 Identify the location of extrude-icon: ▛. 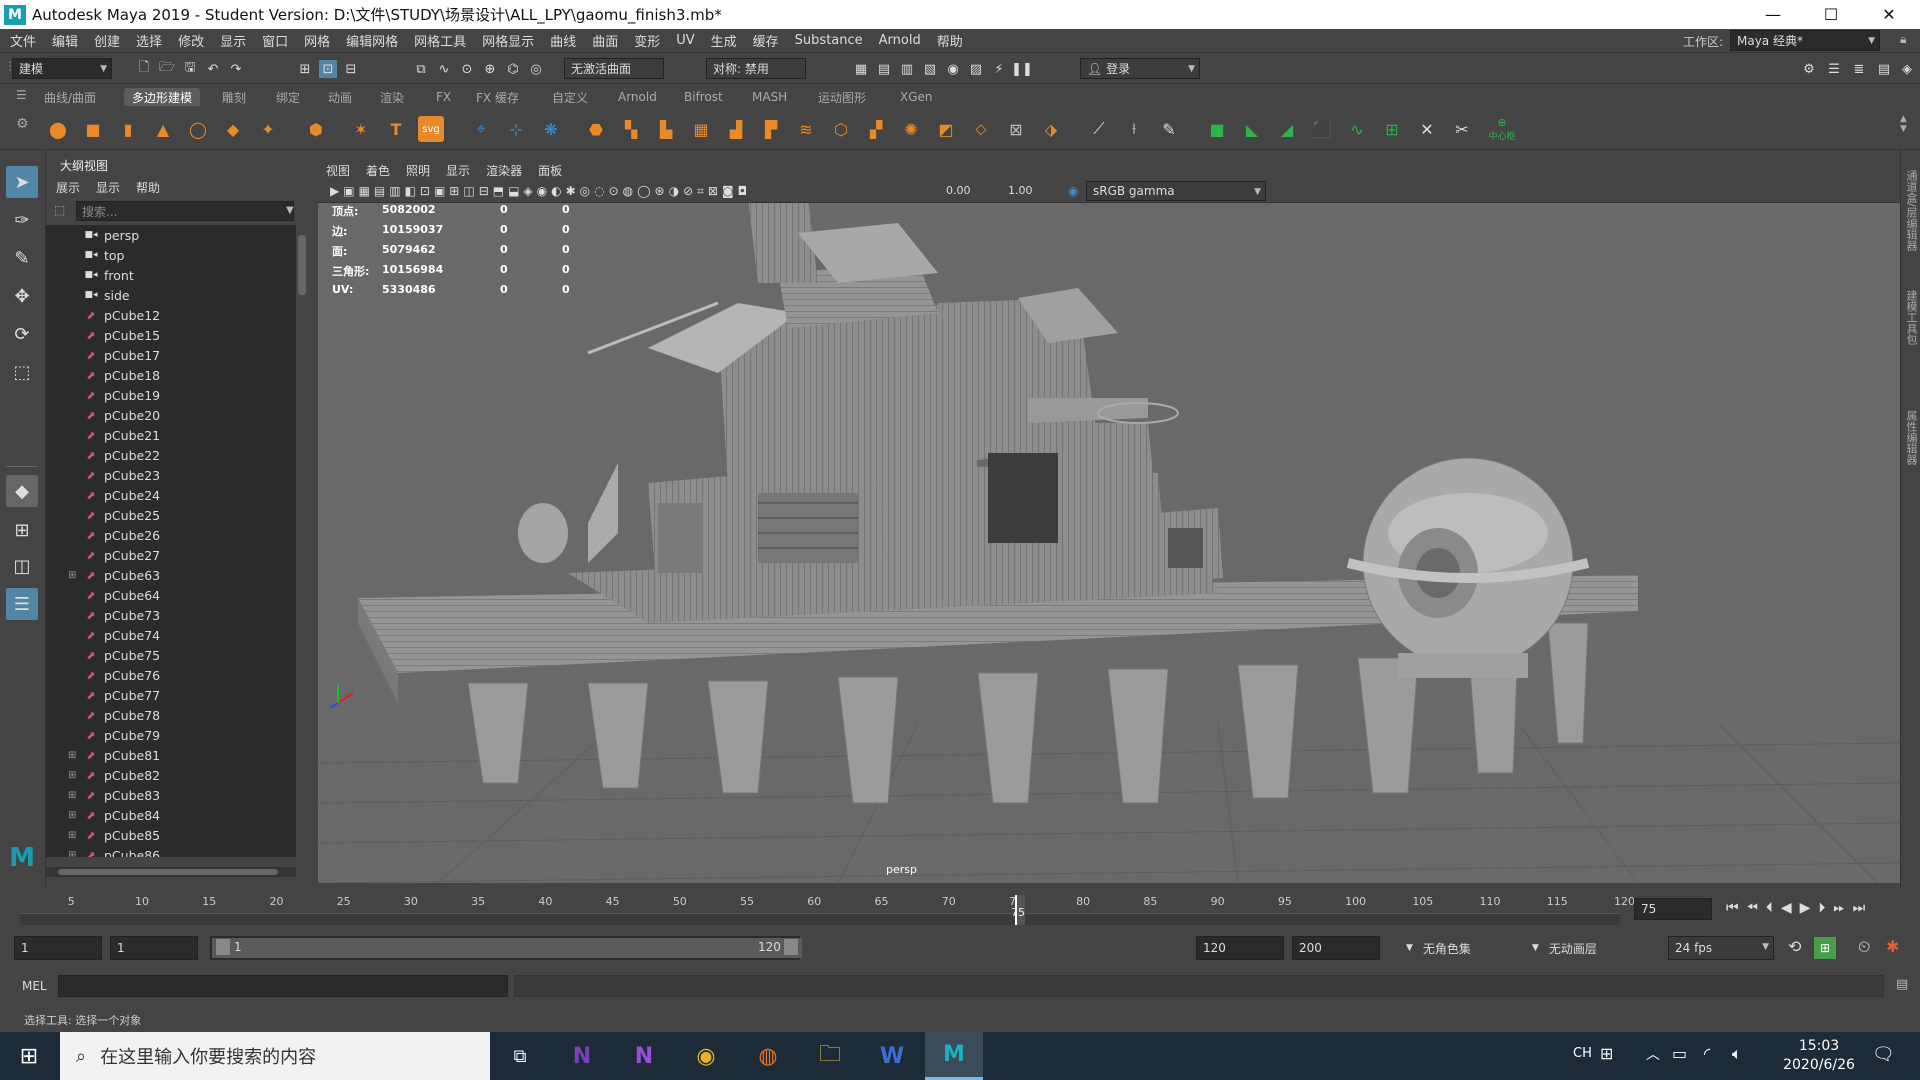
(771, 129).